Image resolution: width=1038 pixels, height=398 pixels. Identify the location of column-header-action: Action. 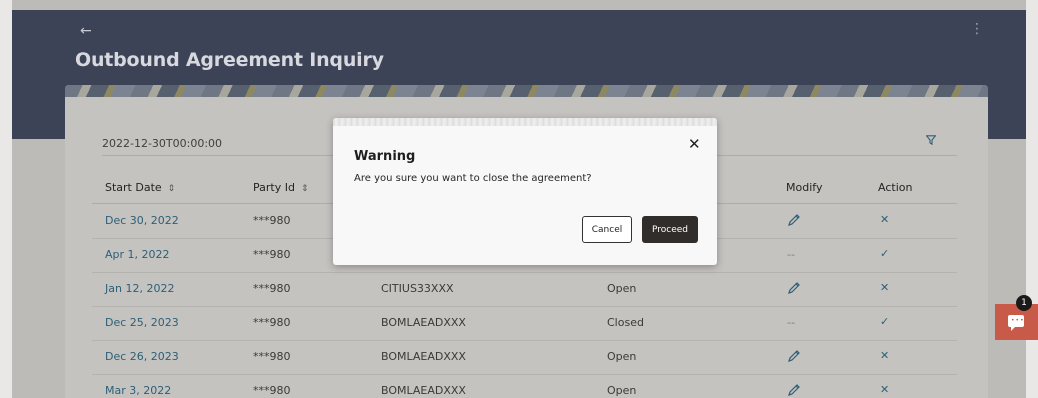
(895, 187).